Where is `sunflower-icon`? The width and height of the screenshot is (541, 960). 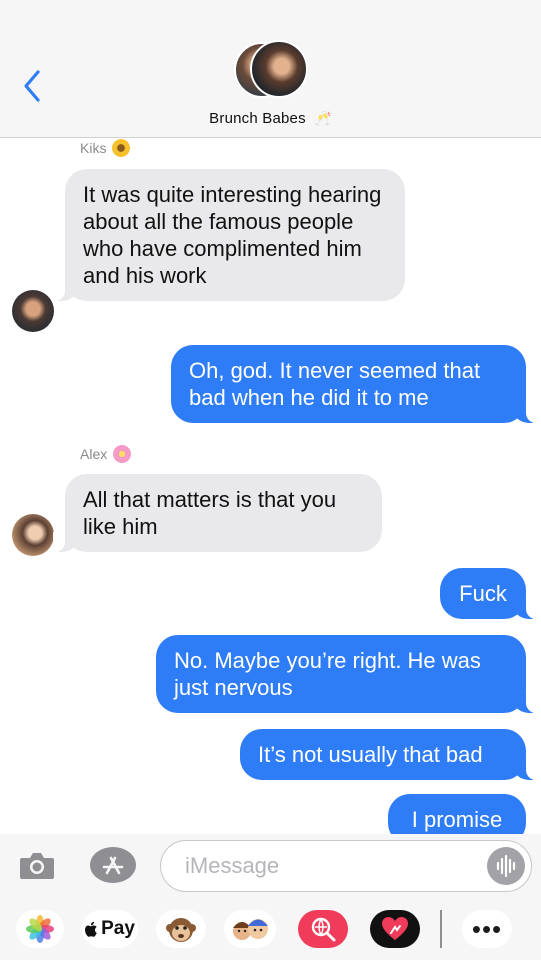 sunflower-icon is located at coordinates (121, 148).